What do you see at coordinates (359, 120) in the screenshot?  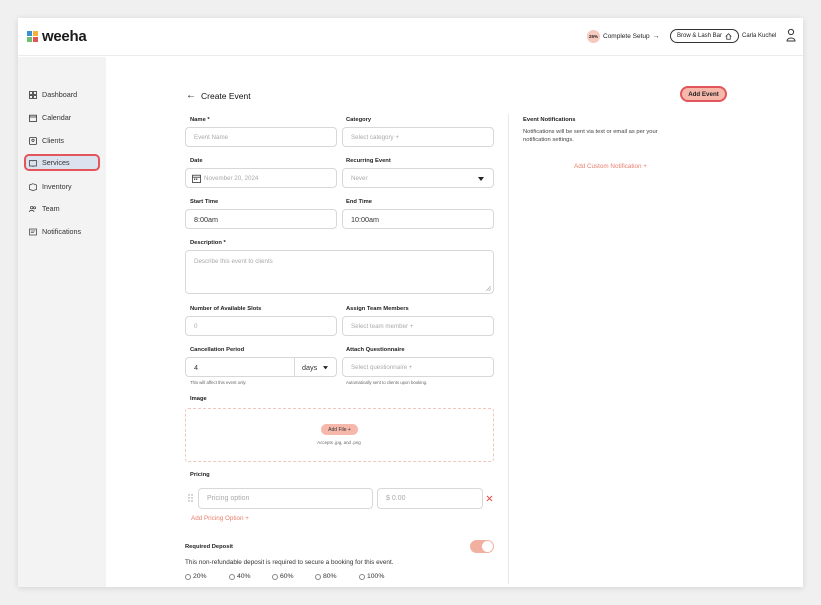 I see `category-label: Category` at bounding box center [359, 120].